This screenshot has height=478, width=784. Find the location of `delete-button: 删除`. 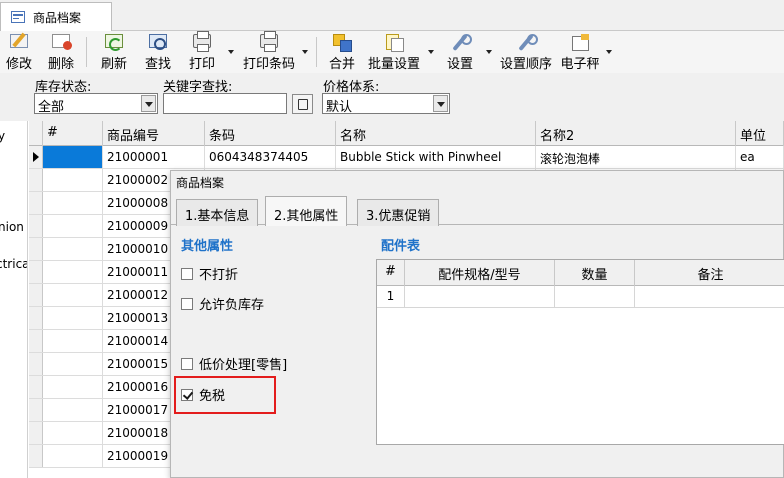

delete-button: 删除 is located at coordinates (61, 52).